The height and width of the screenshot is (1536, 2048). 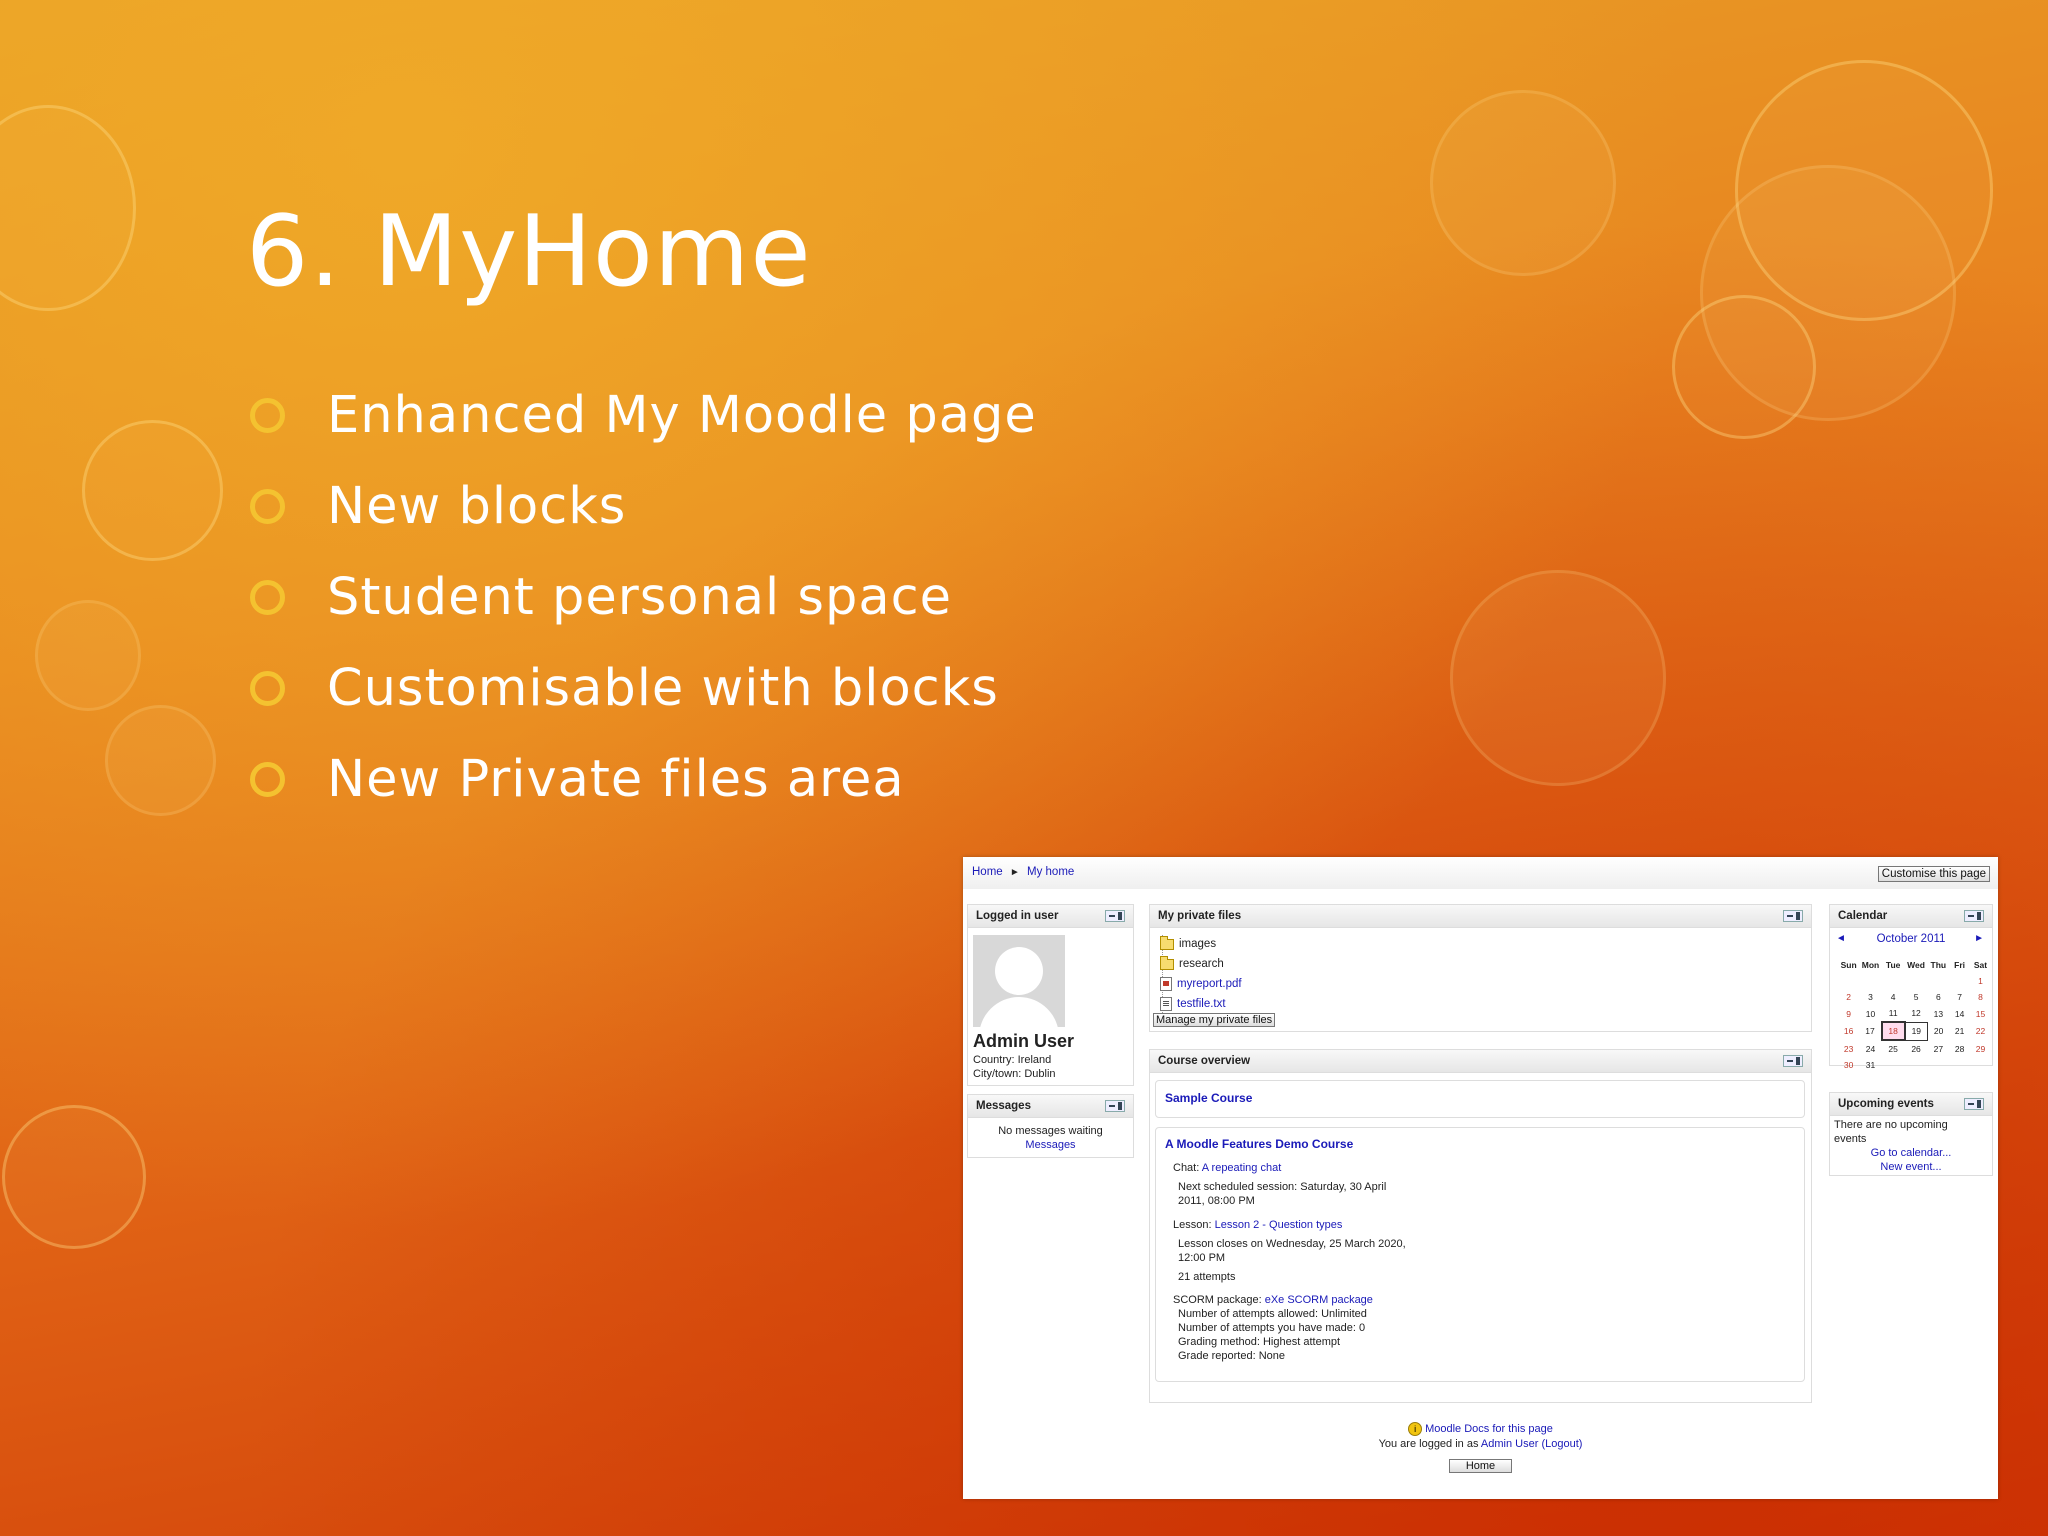 What do you see at coordinates (1012, 1060) in the screenshot?
I see `user-country: Country: Ireland` at bounding box center [1012, 1060].